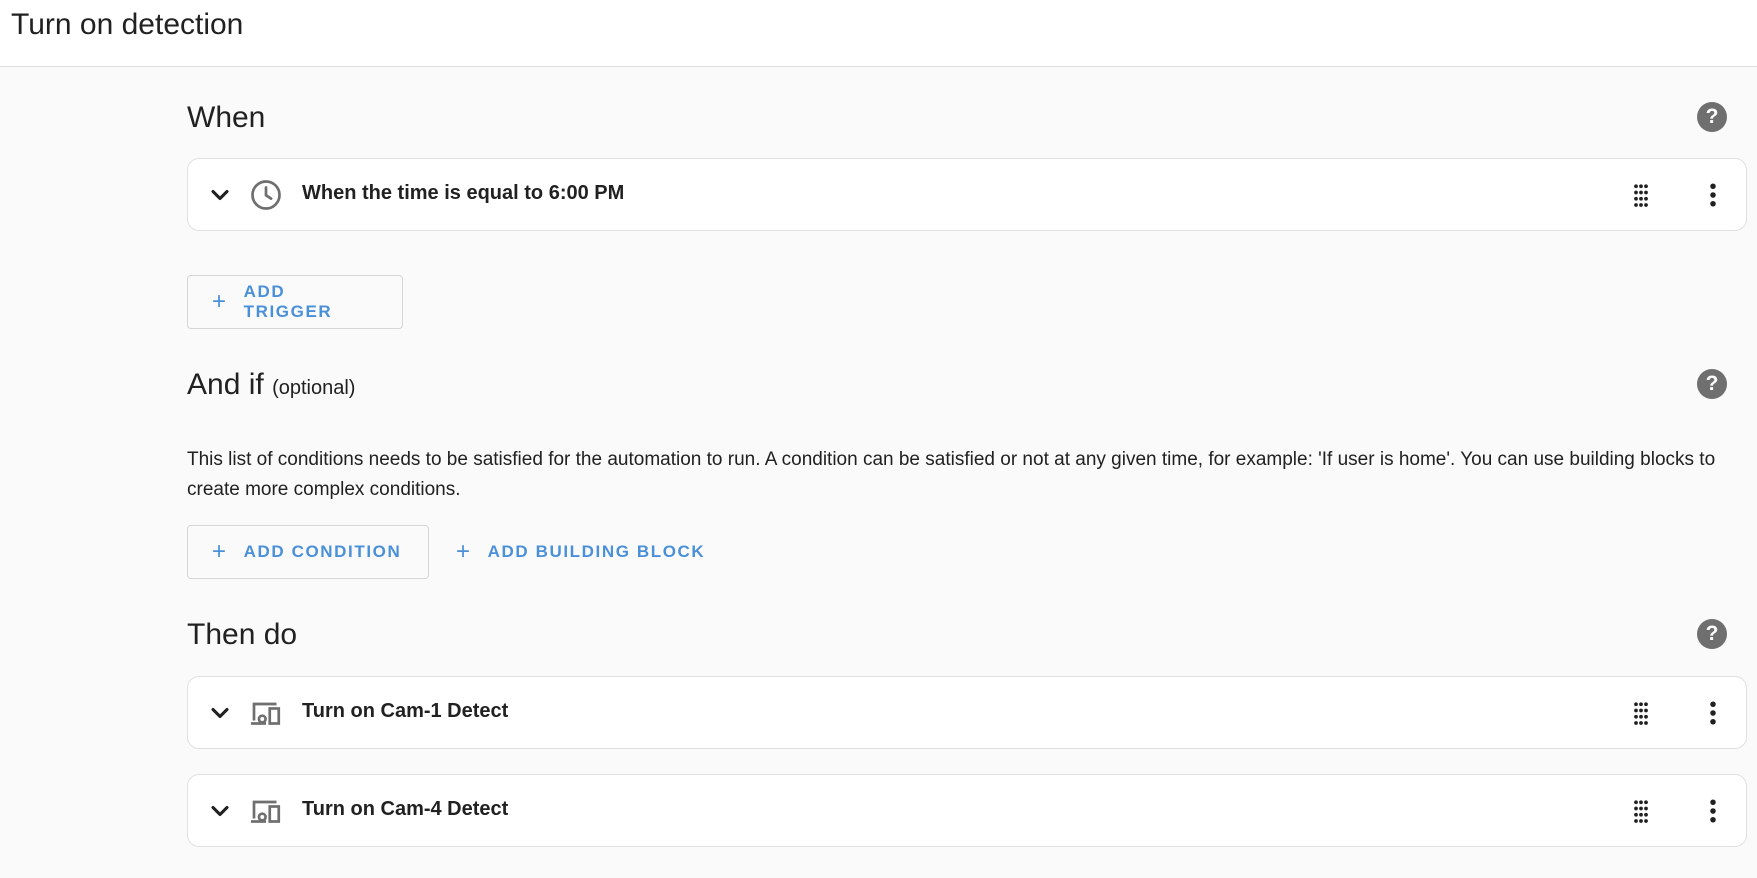  What do you see at coordinates (225, 384) in the screenshot?
I see `and-if-title-text: And if` at bounding box center [225, 384].